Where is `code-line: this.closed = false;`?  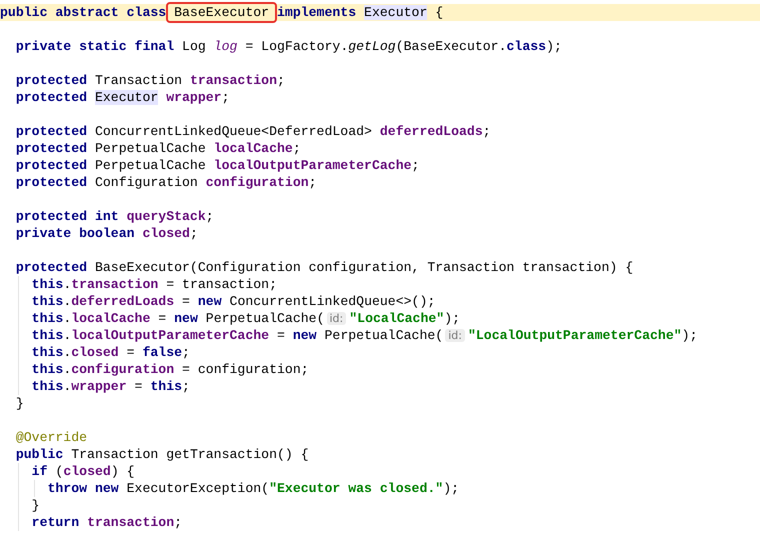 code-line: this.closed = false; is located at coordinates (380, 352).